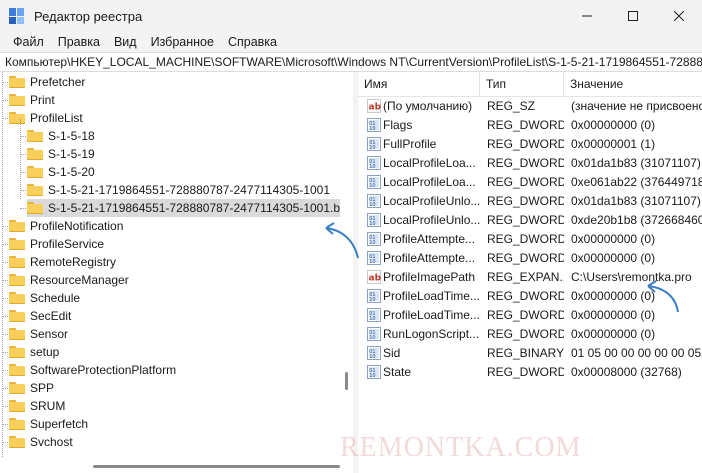 This screenshot has height=473, width=702. Describe the element at coordinates (530, 144) in the screenshot. I see `value-row: 01 10 FullProfile REG_DWORD 0x00000001 (1)` at that location.